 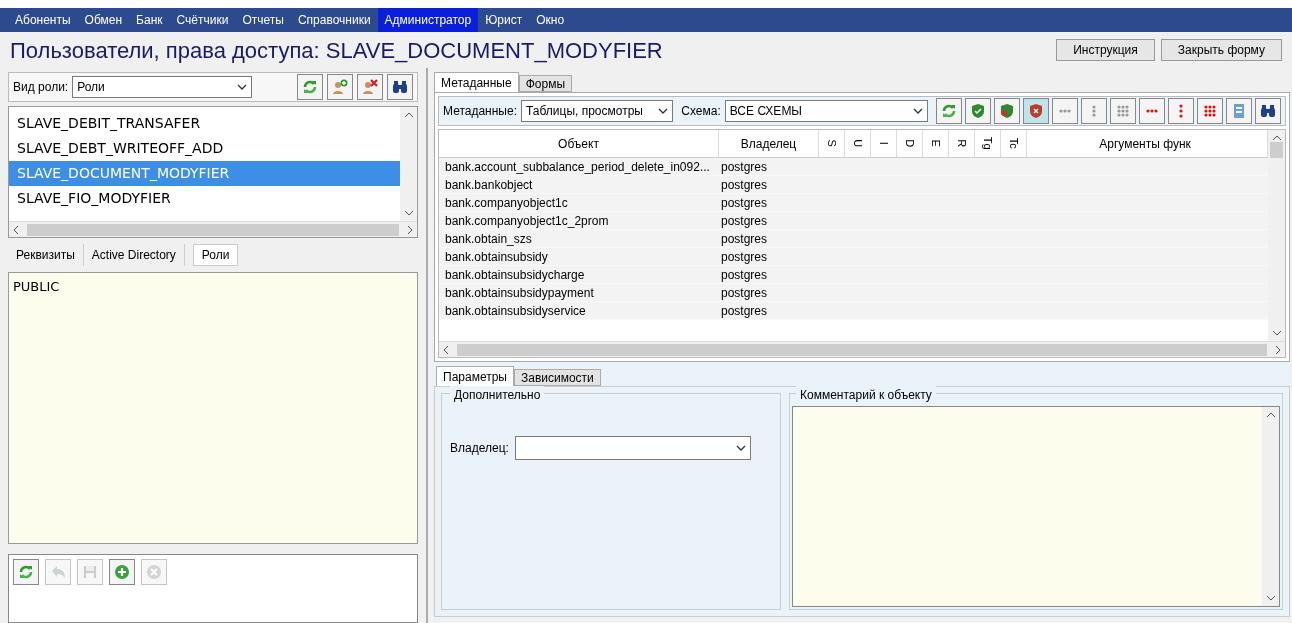 I want to click on group-title: Дополнительно, so click(x=497, y=395).